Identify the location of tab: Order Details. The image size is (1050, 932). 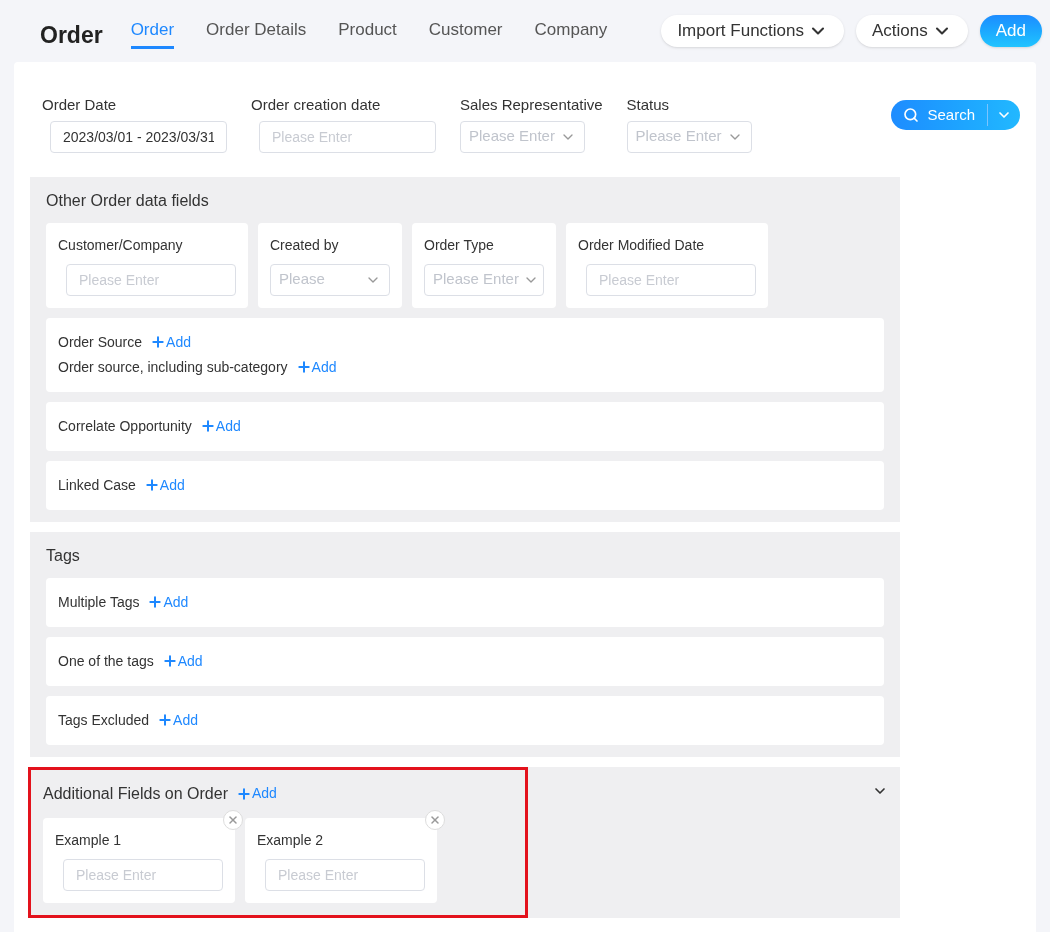
(256, 33).